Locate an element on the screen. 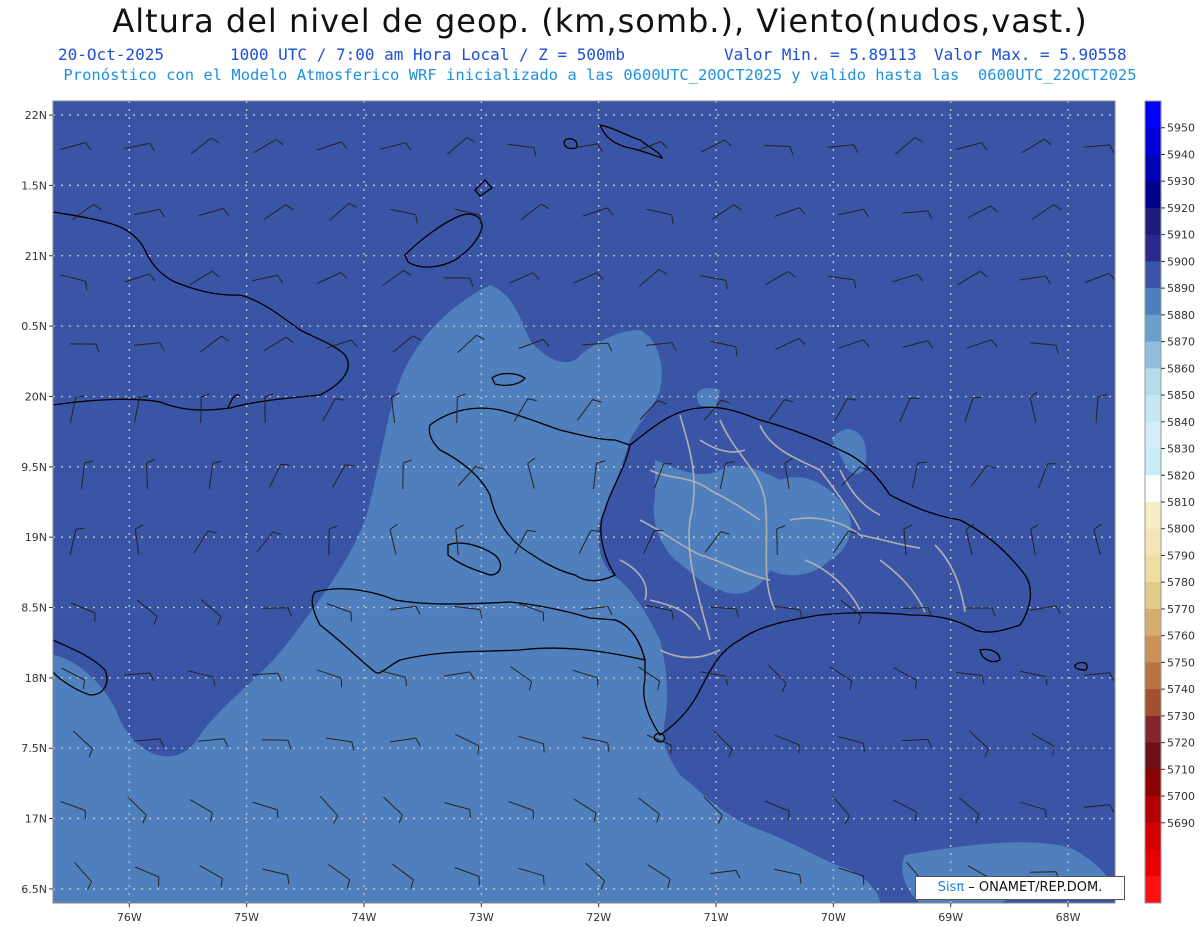  lon-label: 68W is located at coordinates (1068, 917).